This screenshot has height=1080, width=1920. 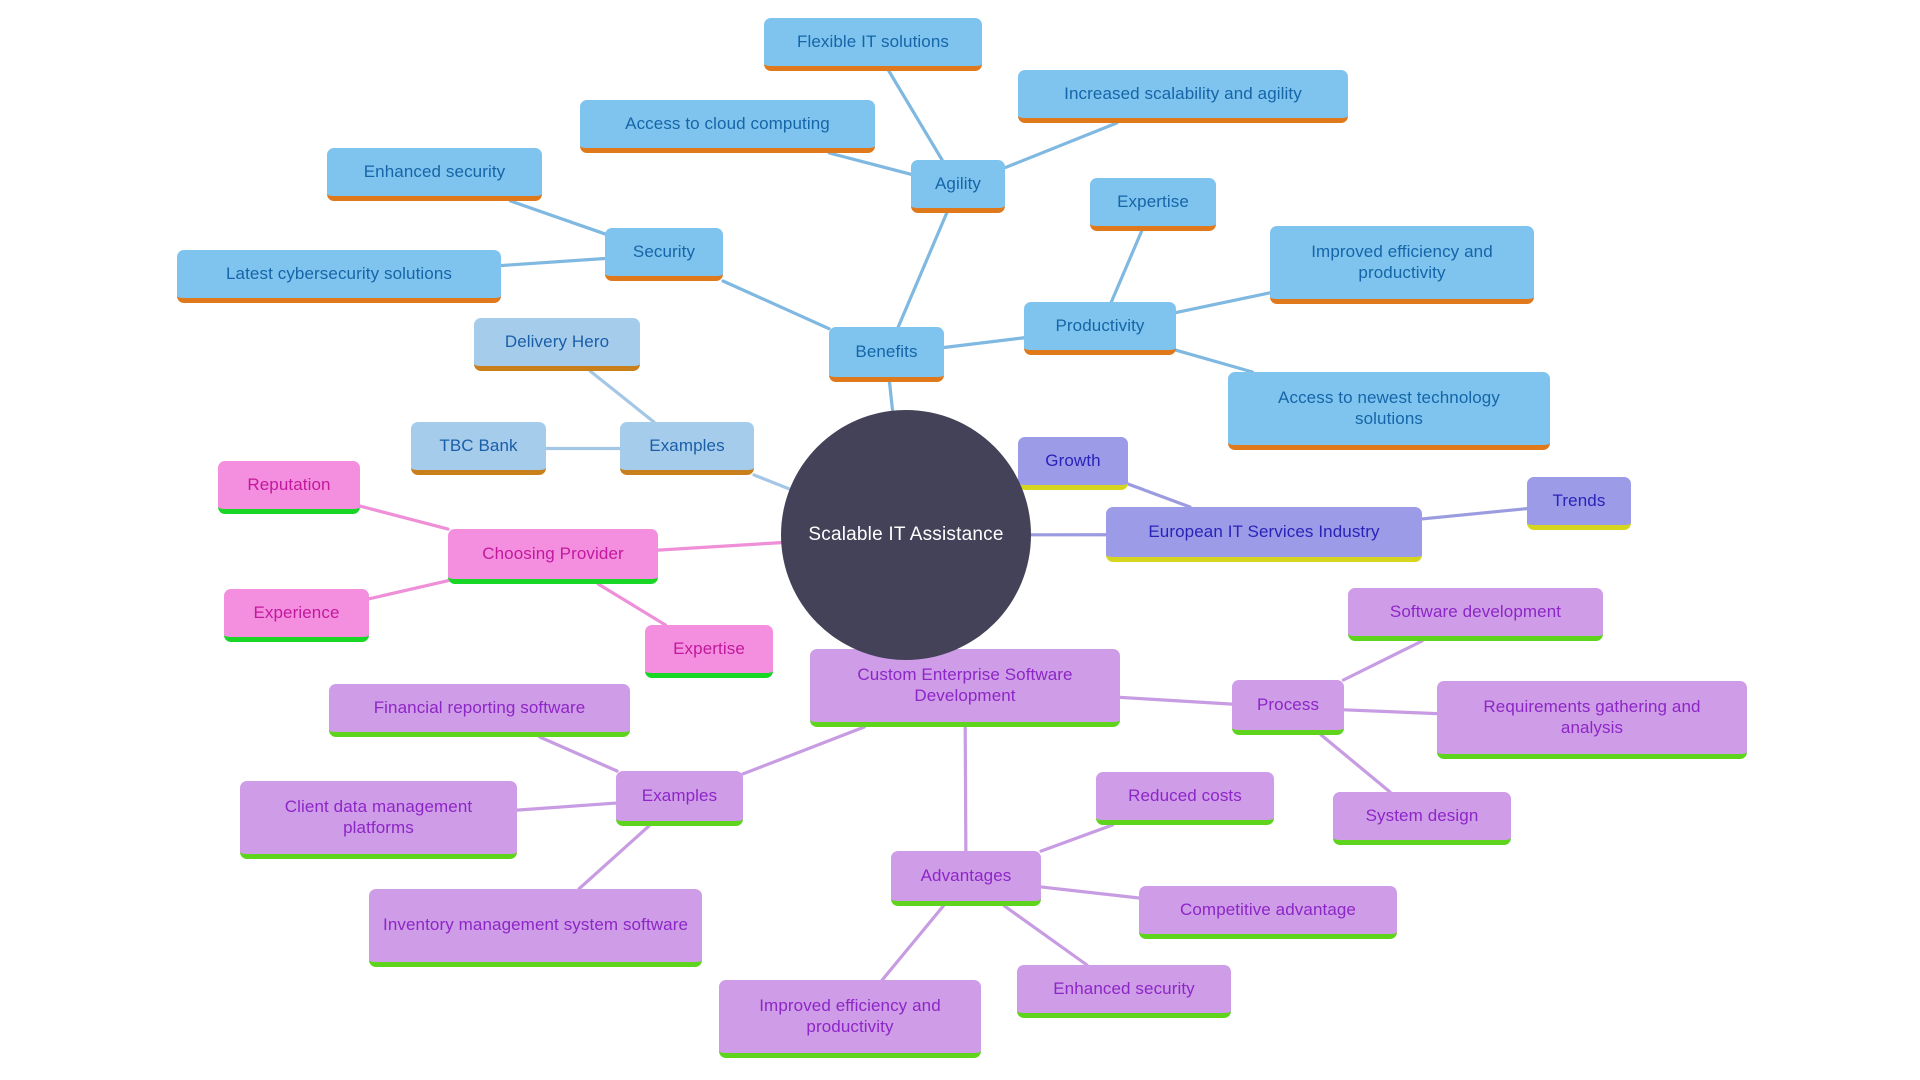 I want to click on mindmap-node-access-cloud-computing: Access to cloud computing, so click(x=727, y=126).